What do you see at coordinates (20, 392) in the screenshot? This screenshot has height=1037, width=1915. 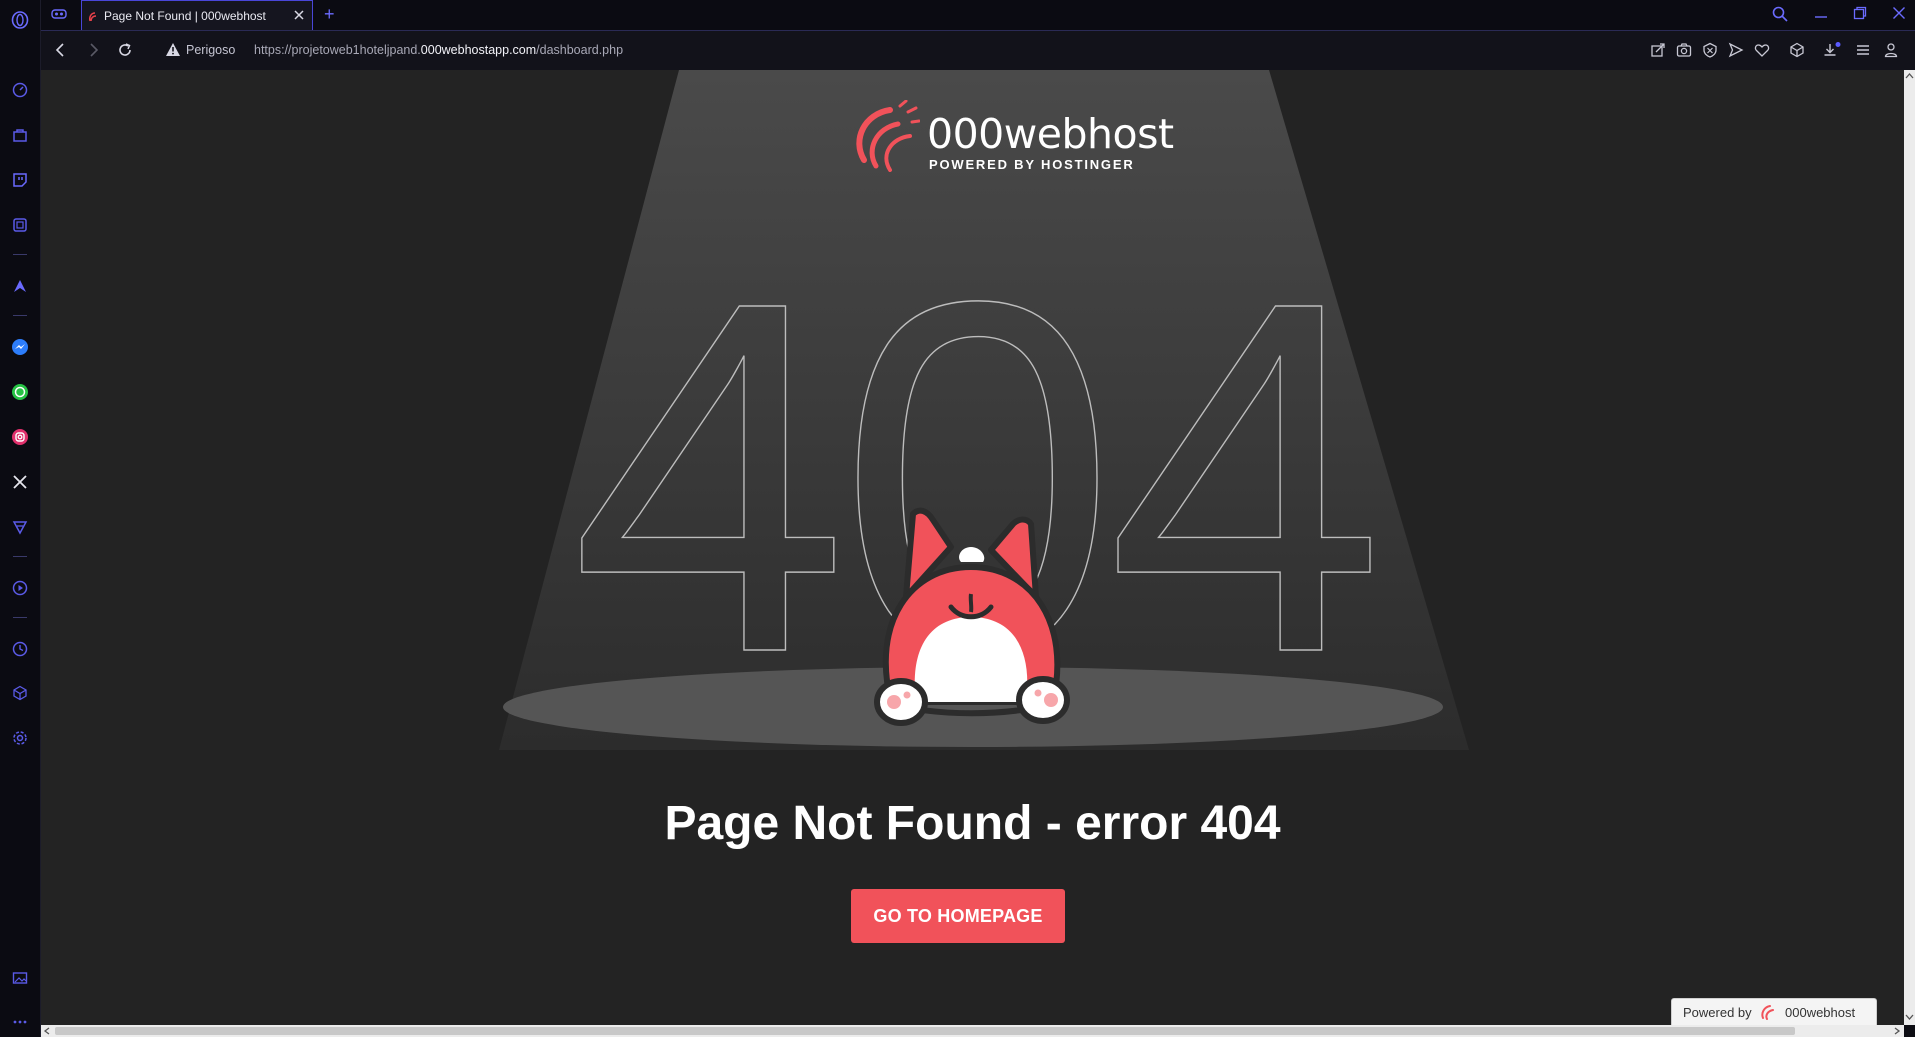 I see `whatsapp-icon` at bounding box center [20, 392].